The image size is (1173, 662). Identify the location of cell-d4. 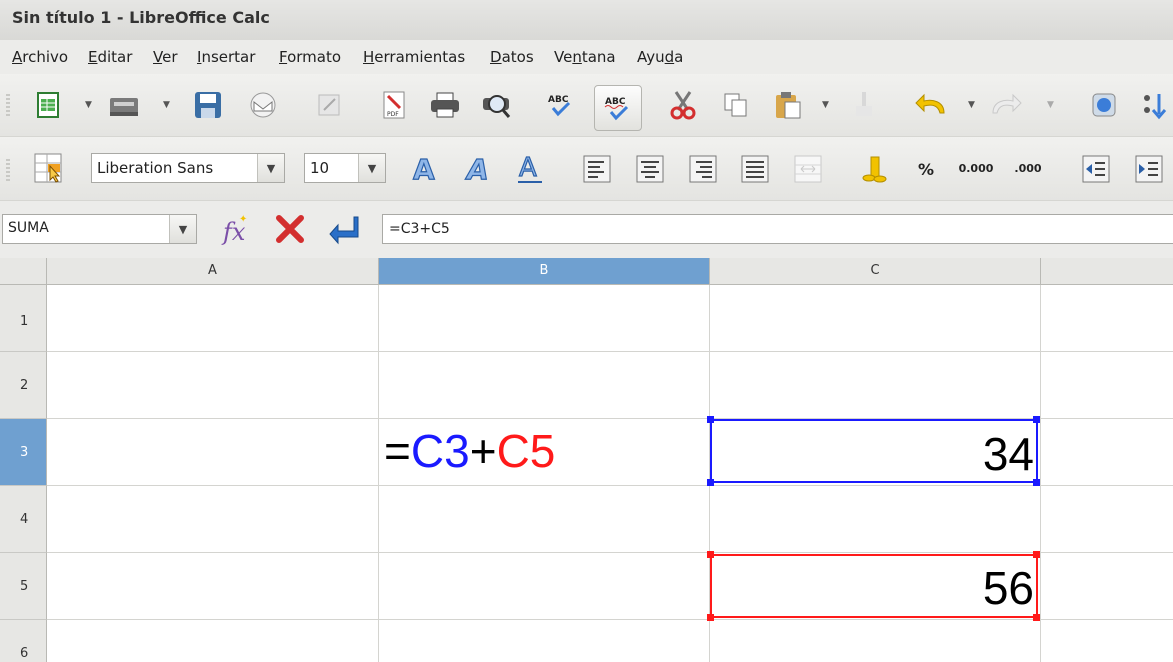
(1107, 519).